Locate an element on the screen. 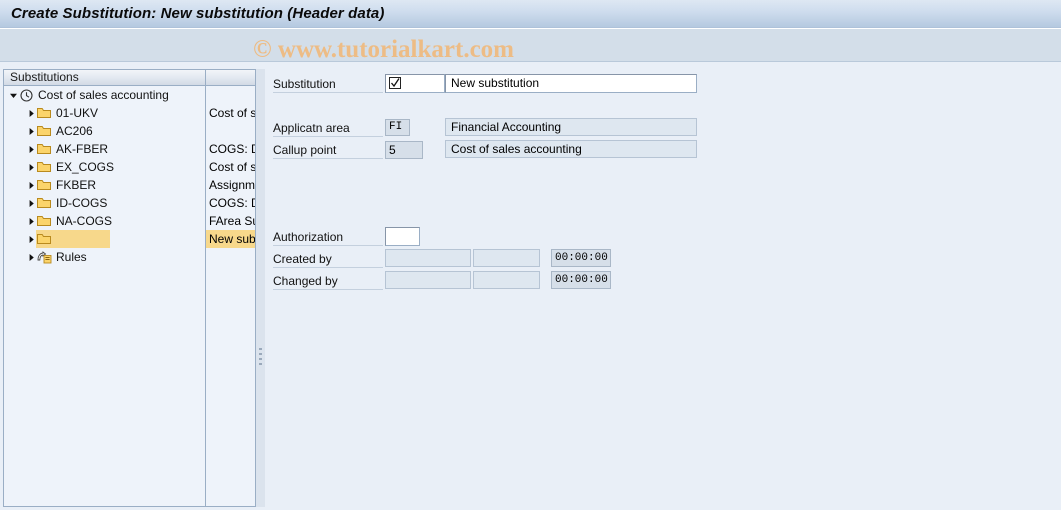 The height and width of the screenshot is (510, 1061). tree-row-label-cell: Cost of sales accounting is located at coordinates (105, 95).